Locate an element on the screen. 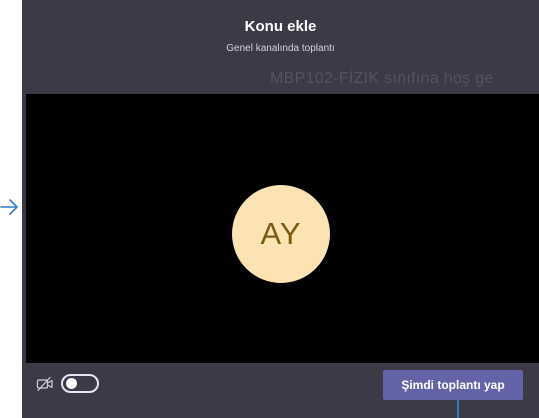 The image size is (539, 418). left-margin is located at coordinates (11, 209).